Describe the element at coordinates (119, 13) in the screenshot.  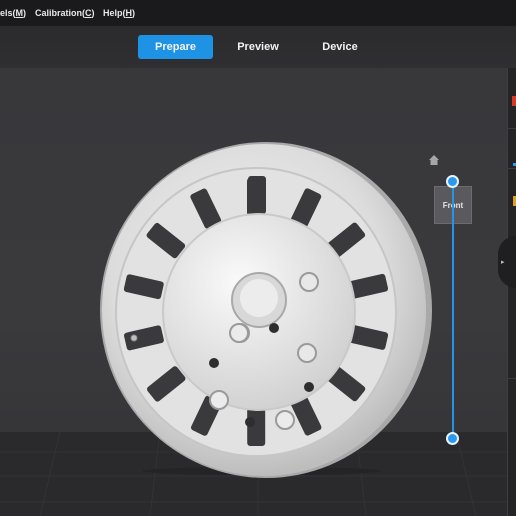
I see `menu-help: Help(H)` at that location.